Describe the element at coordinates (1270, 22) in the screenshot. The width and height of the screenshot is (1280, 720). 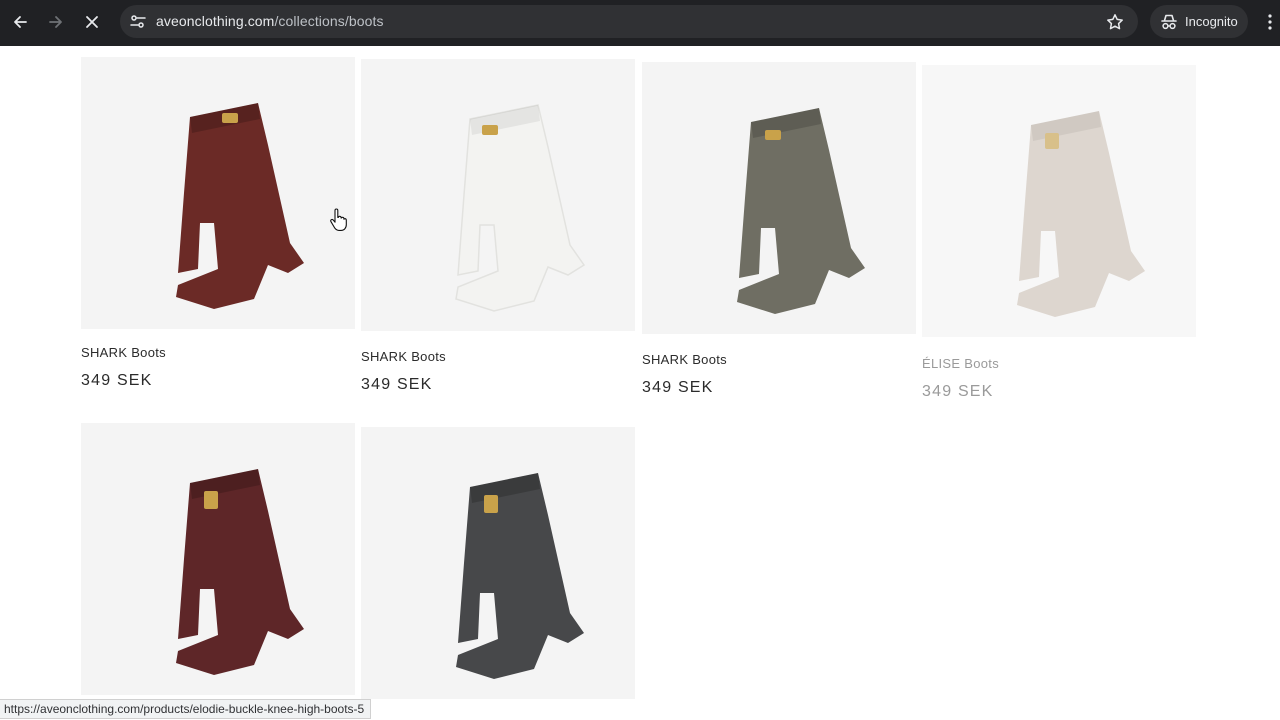
I see `more-menu-icon` at that location.